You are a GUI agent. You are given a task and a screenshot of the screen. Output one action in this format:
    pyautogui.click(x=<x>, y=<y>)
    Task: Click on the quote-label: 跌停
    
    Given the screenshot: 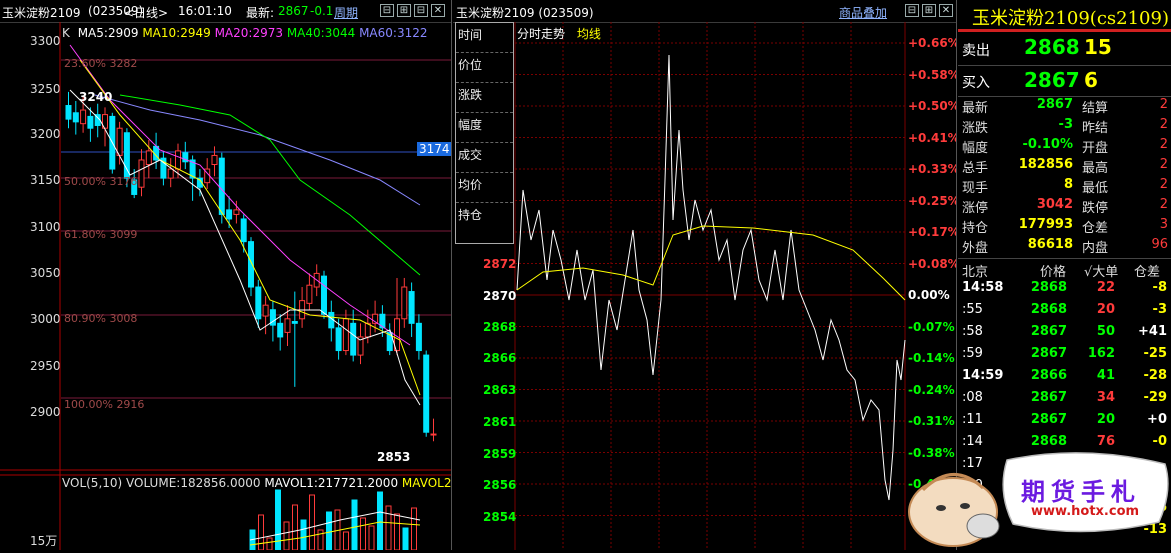 What is the action you would take?
    pyautogui.click(x=1095, y=208)
    